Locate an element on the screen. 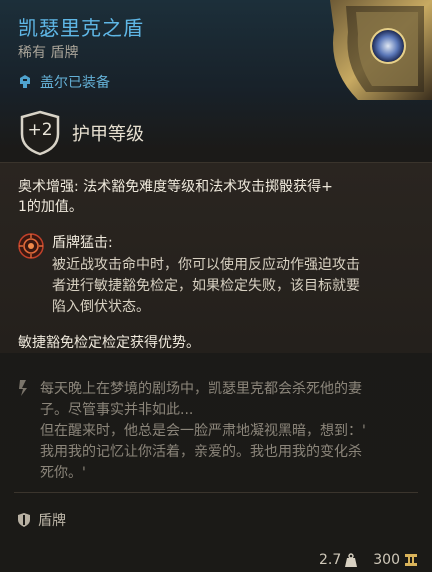  lore-line-1: 每天晚上在梦境的剧场中，凯瑟里克都会杀死他的妻 is located at coordinates (201, 389).